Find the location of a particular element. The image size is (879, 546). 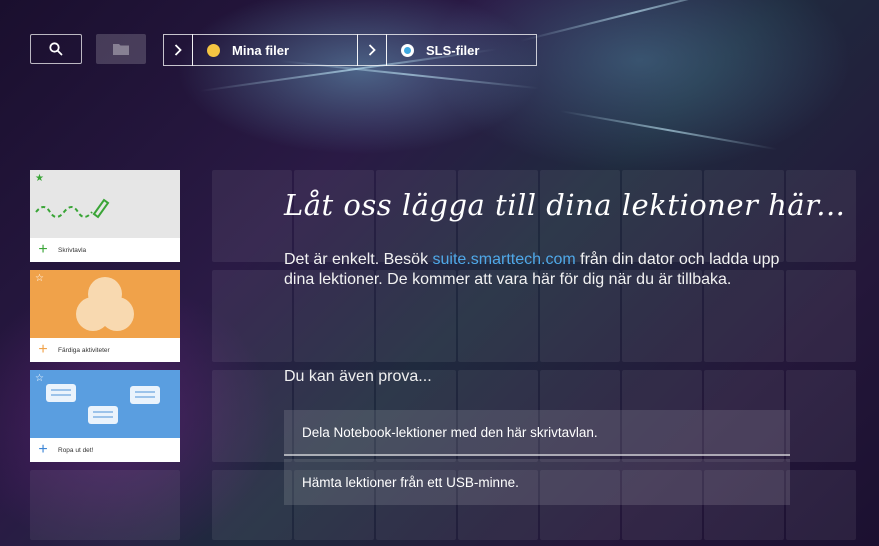

folder-icon is located at coordinates (121, 49).